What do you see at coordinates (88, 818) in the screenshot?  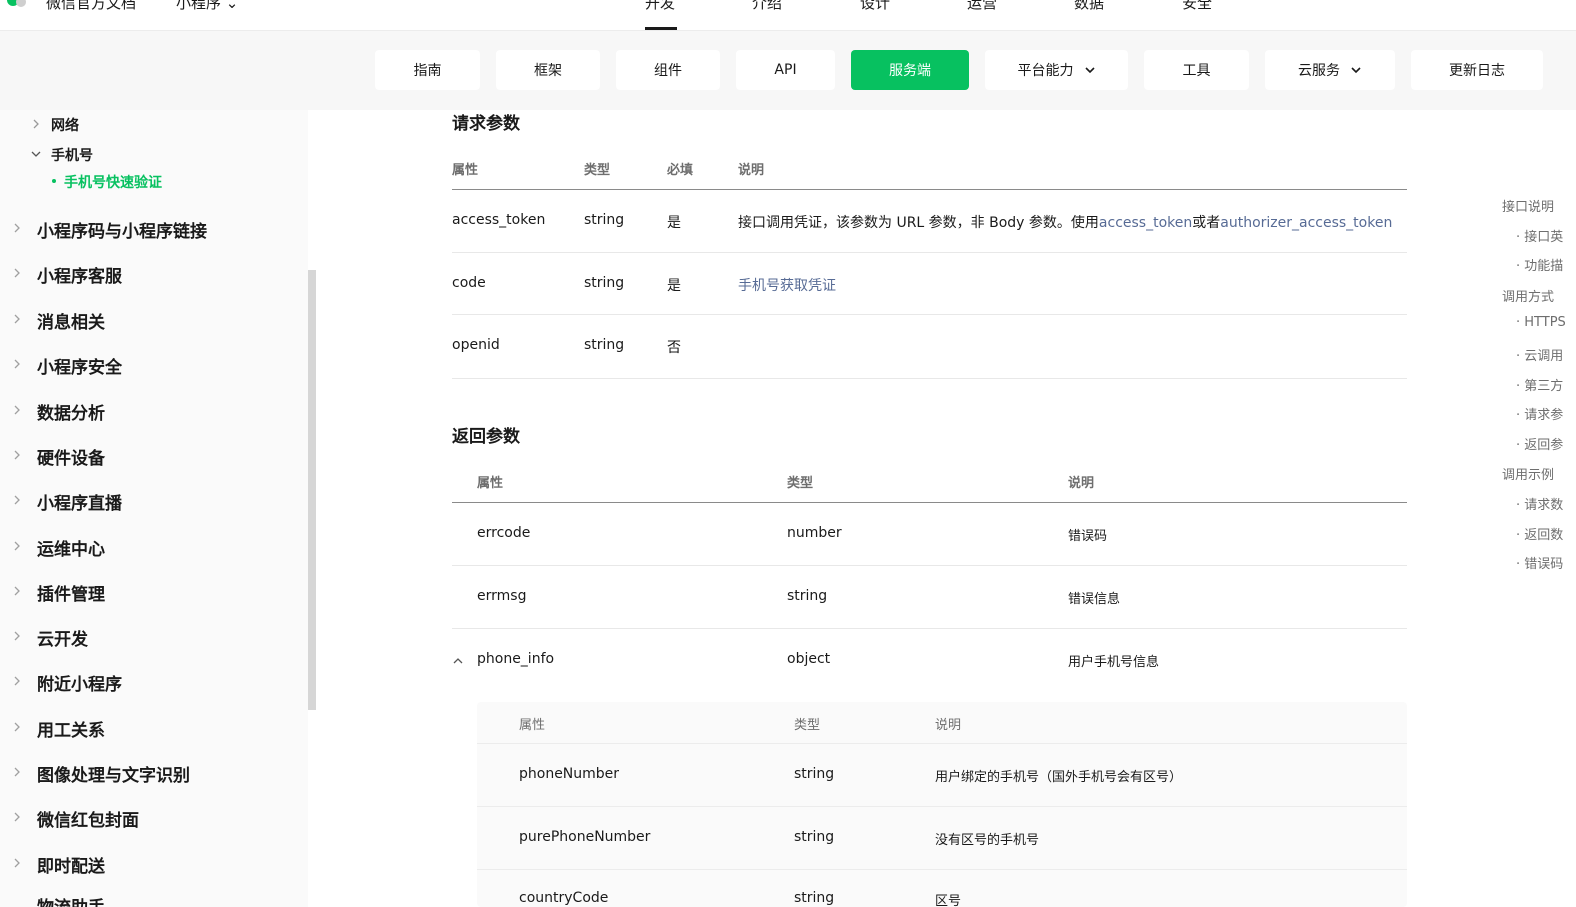 I see `sidebar-item: 微信红包封面` at bounding box center [88, 818].